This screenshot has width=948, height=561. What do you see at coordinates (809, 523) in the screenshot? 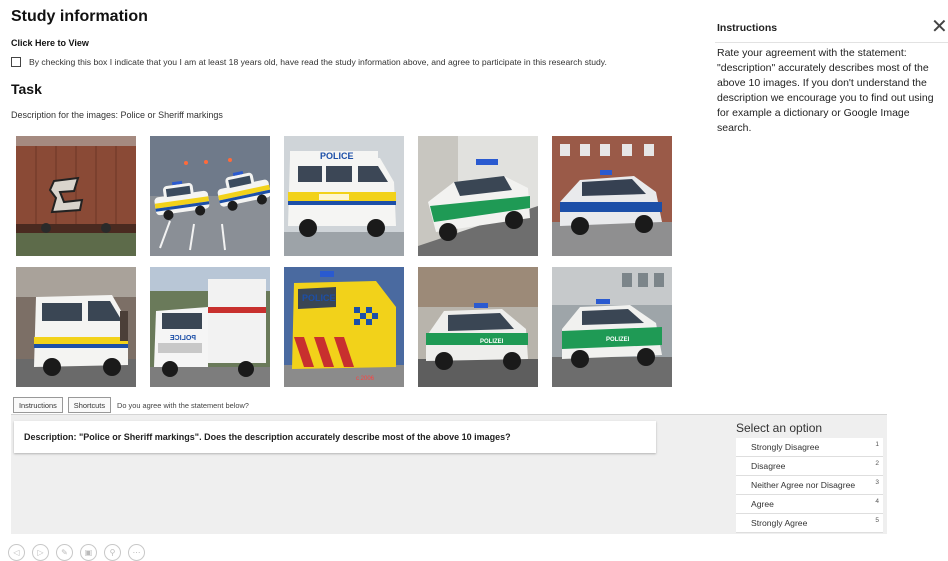
I see `option-strongly-agree: Strongly Agree 5` at bounding box center [809, 523].